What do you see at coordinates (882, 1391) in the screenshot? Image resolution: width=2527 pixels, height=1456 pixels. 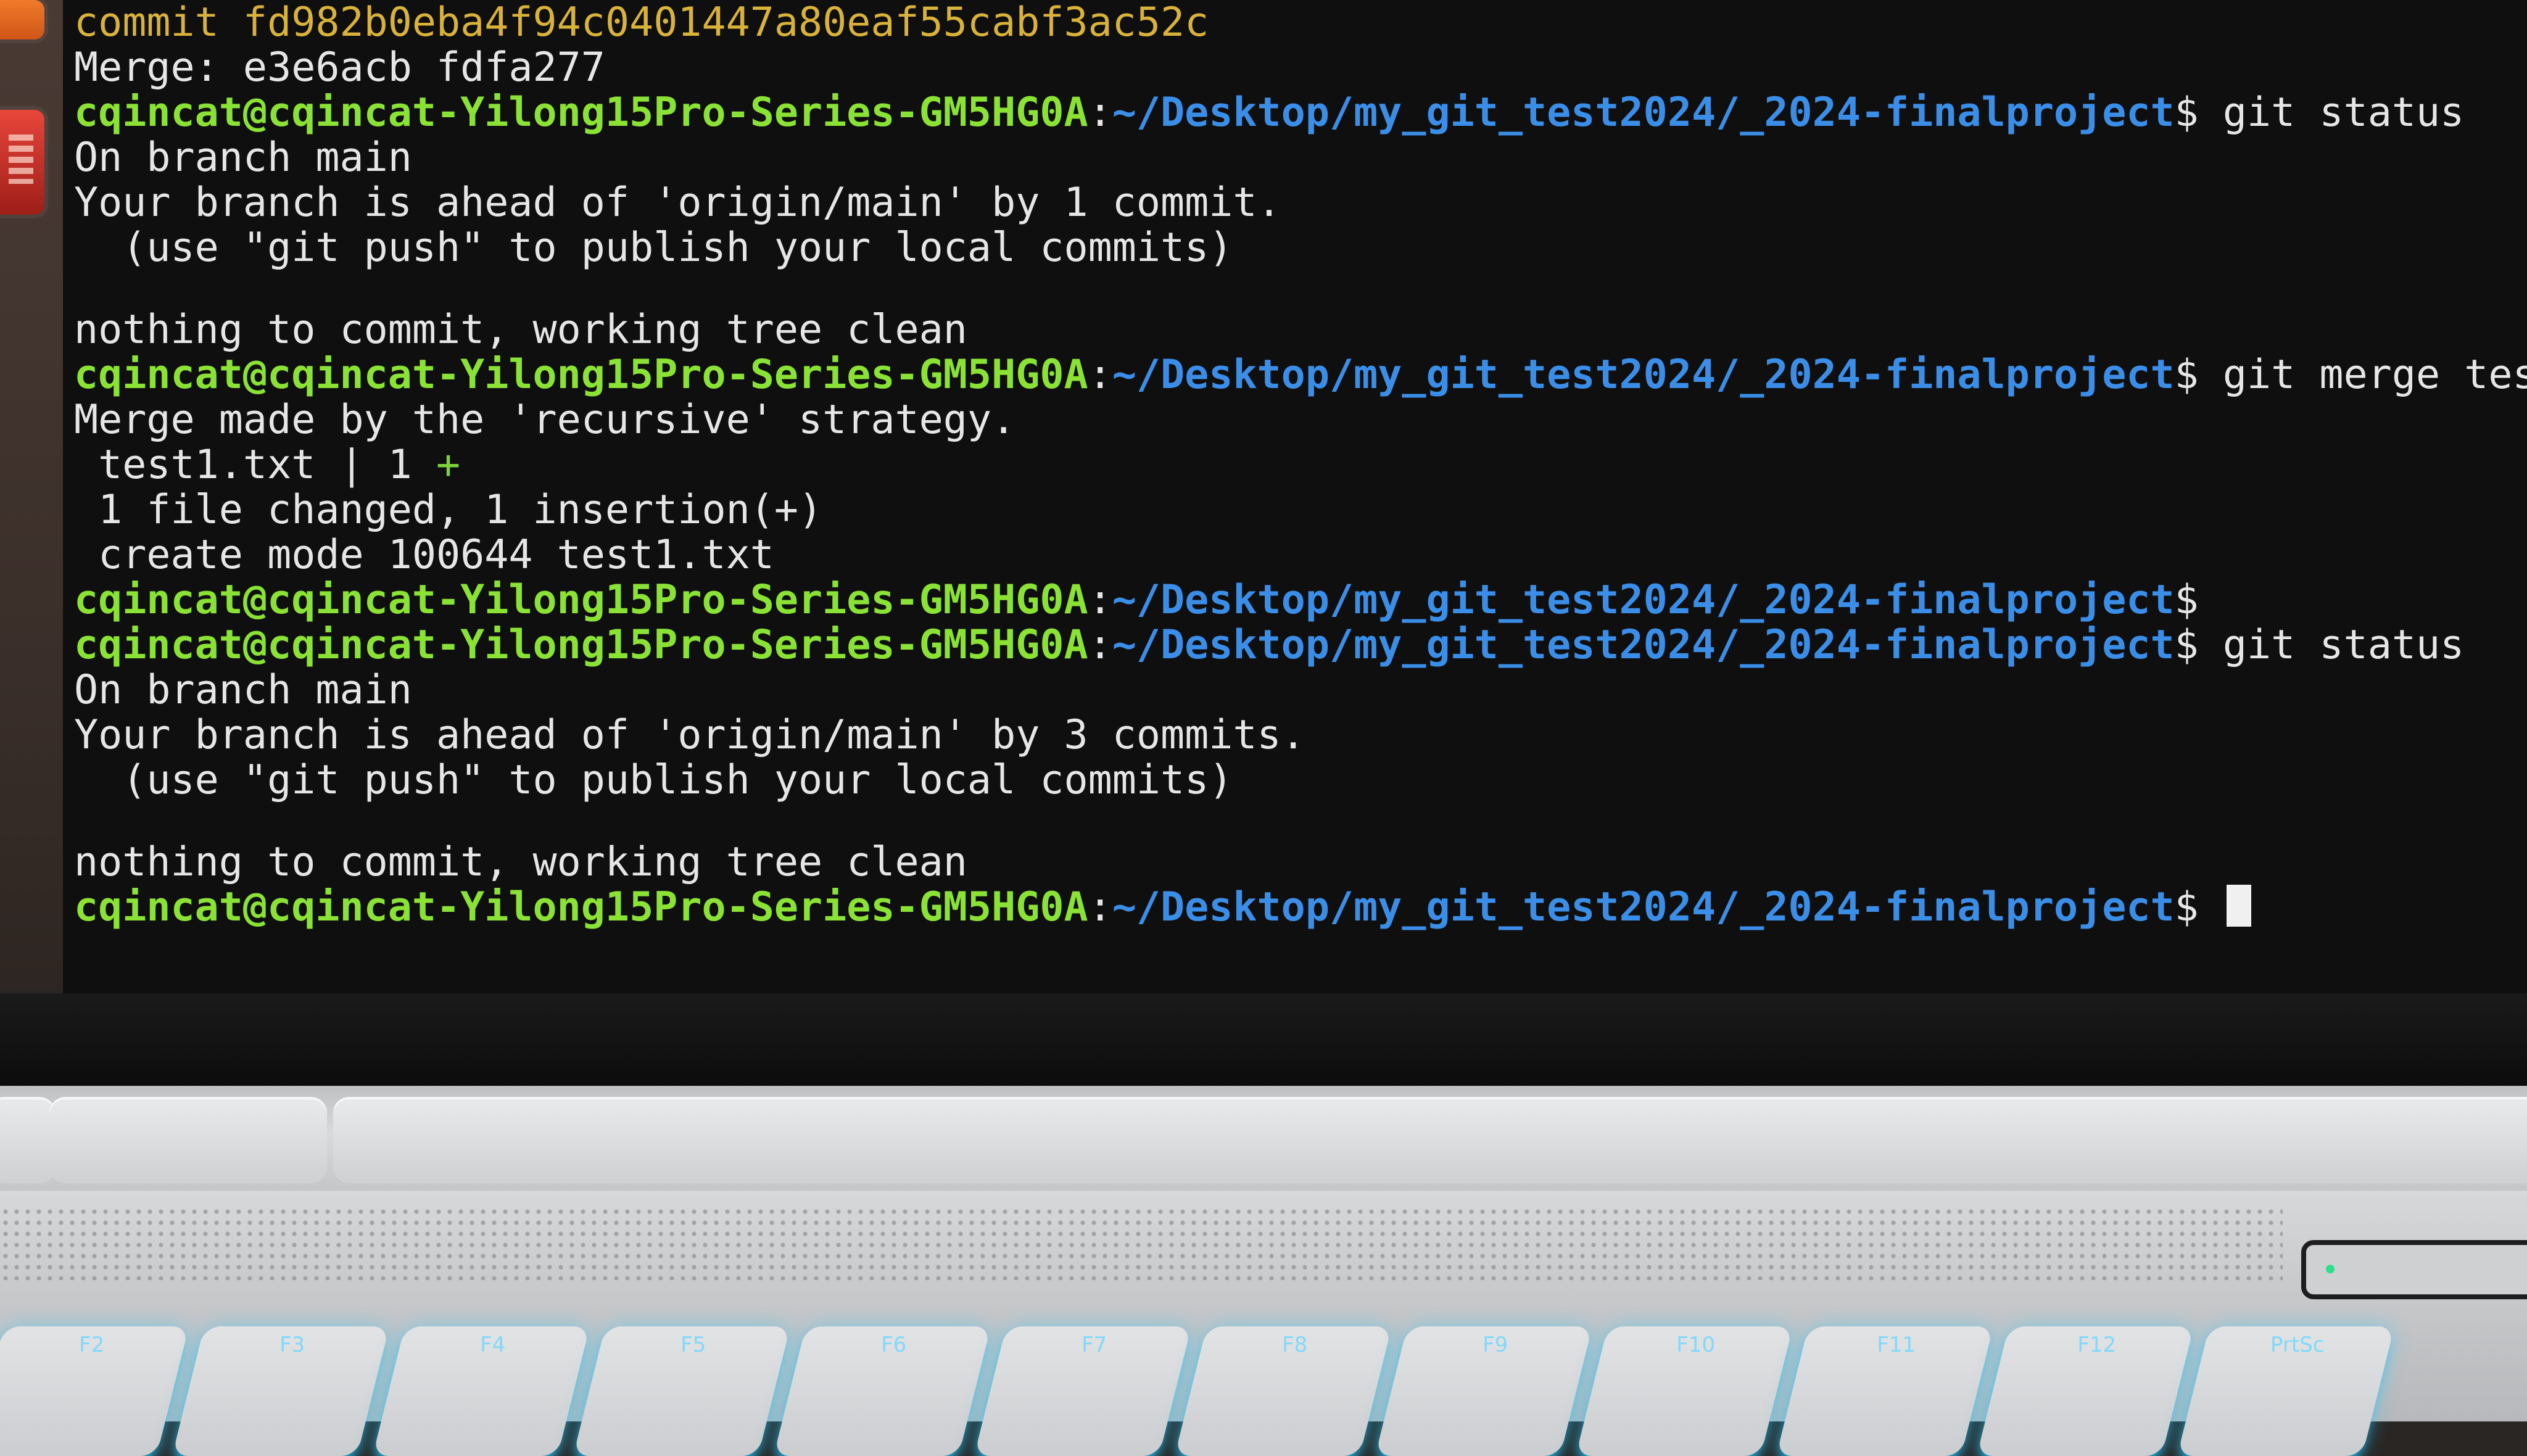 I see `keyboard-key: F6` at bounding box center [882, 1391].